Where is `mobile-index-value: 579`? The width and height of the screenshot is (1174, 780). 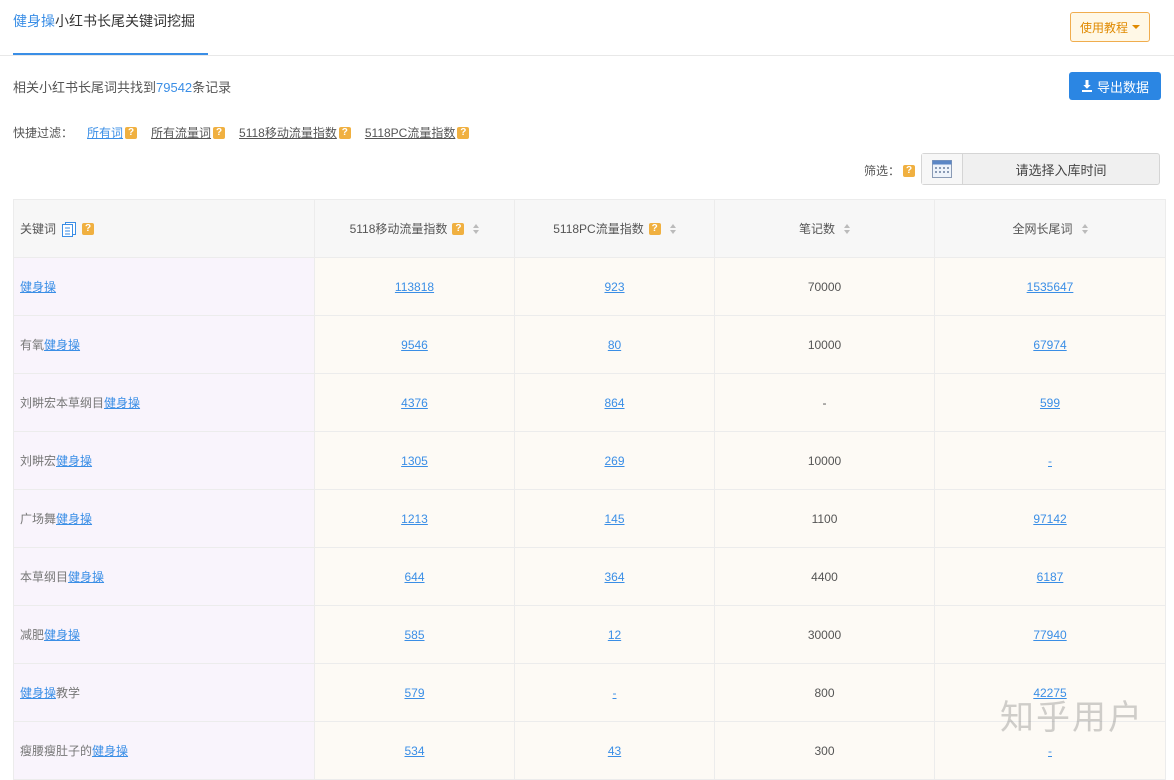 mobile-index-value: 579 is located at coordinates (414, 693).